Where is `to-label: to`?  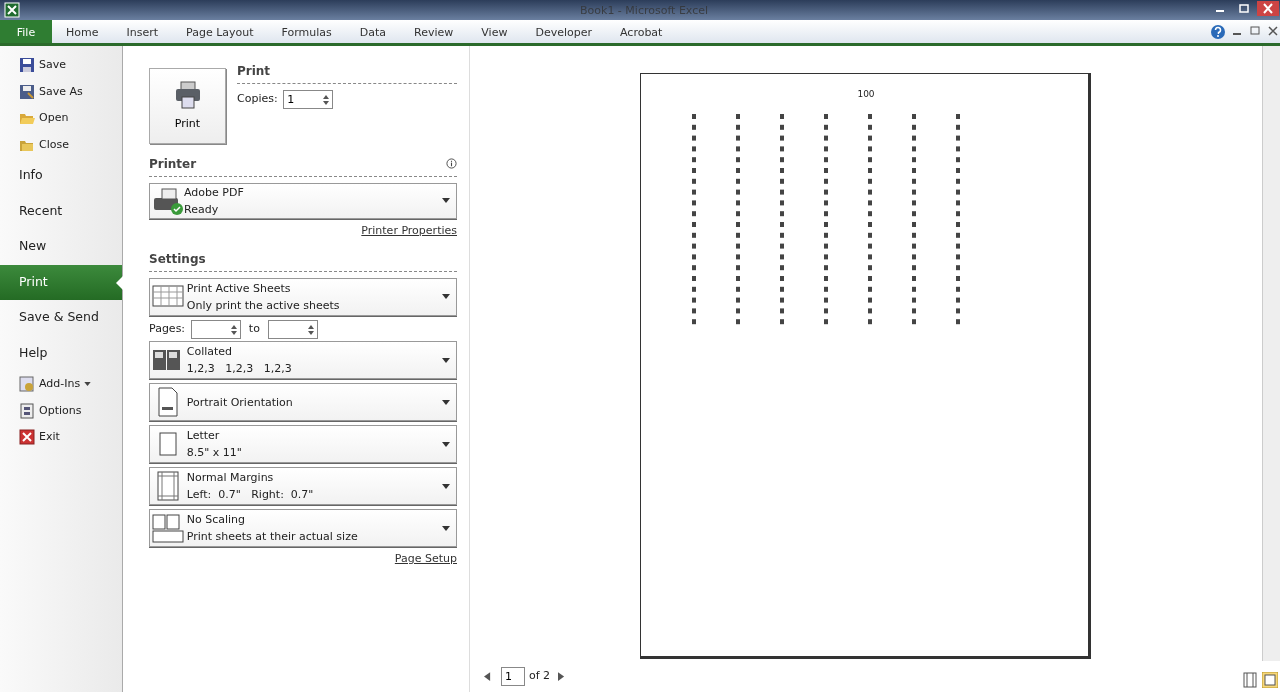 to-label: to is located at coordinates (254, 328).